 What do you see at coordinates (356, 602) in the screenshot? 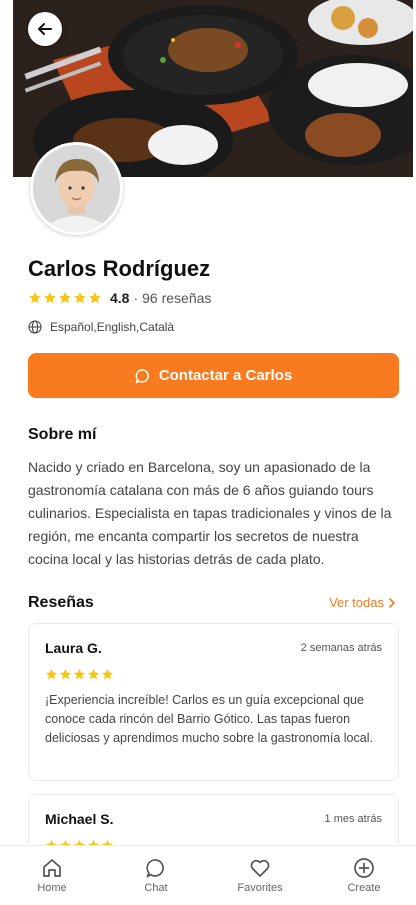
I see `see-all-label: Ver todas` at bounding box center [356, 602].